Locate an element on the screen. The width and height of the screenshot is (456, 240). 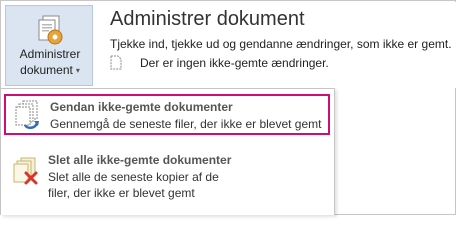
manage-button-label-line2: dokument ▾ is located at coordinates (50, 70).